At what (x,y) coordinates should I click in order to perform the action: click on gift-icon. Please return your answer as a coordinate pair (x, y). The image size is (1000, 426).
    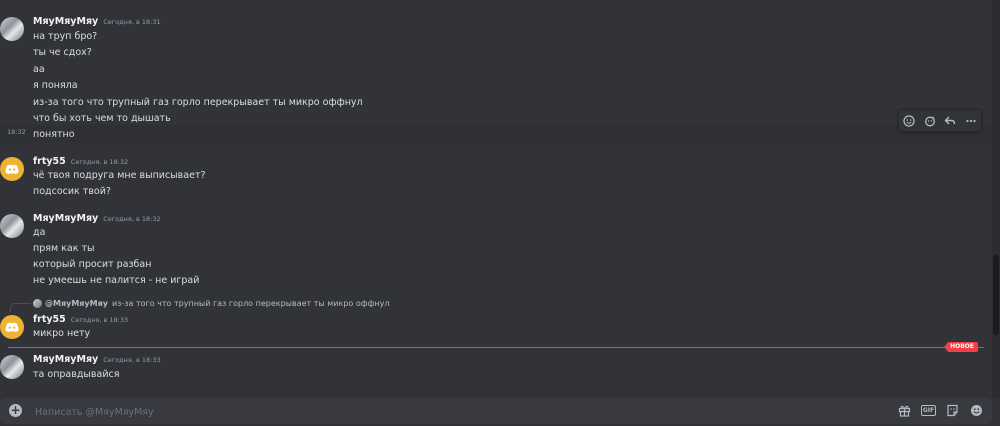
    Looking at the image, I should click on (904, 410).